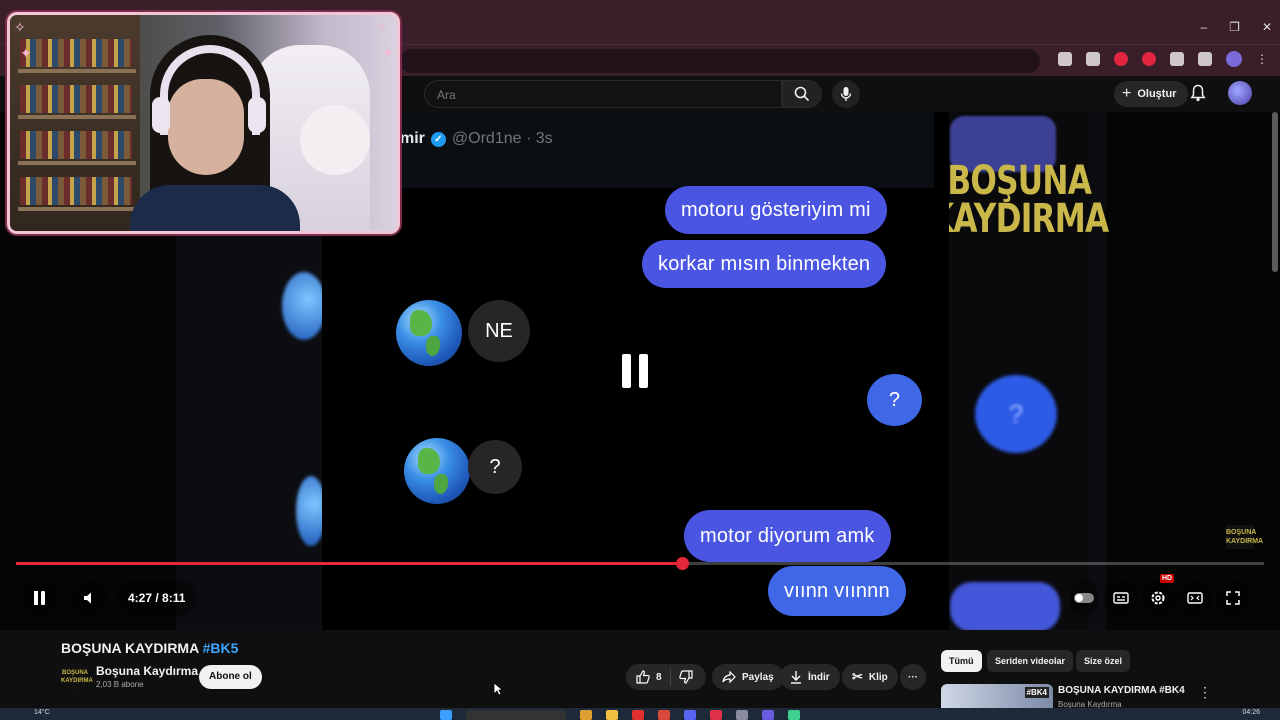 The image size is (1280, 720). What do you see at coordinates (662, 150) in the screenshot?
I see `tweet-header` at bounding box center [662, 150].